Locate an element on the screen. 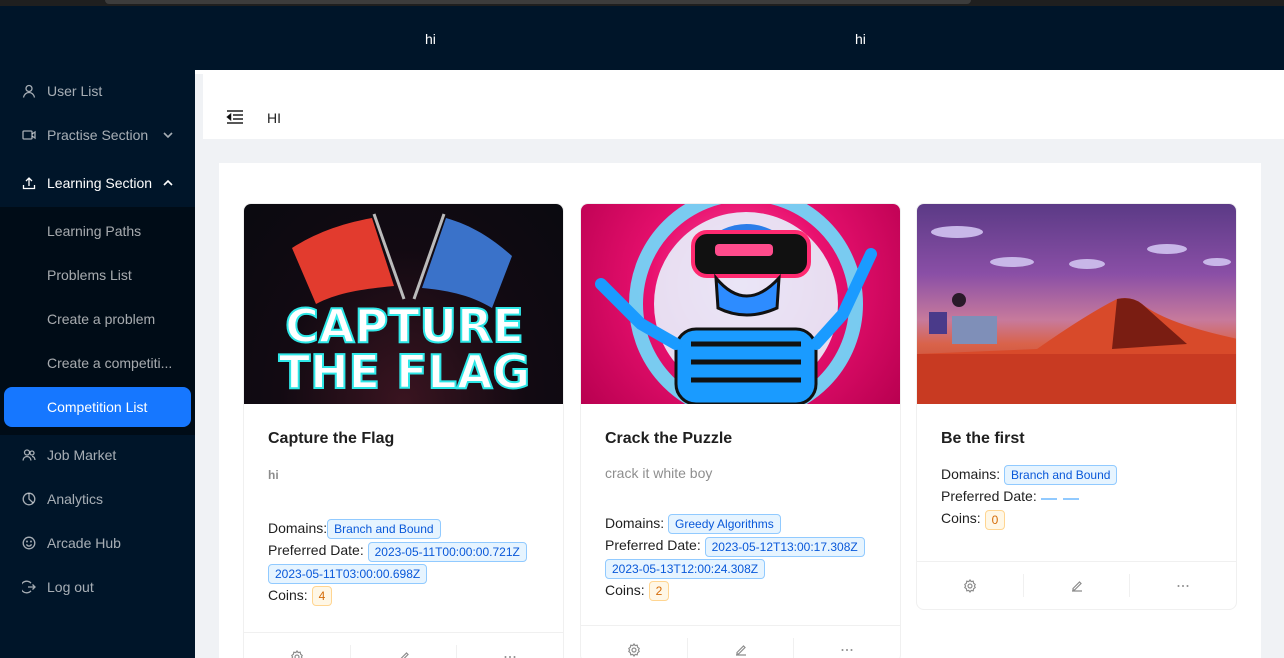 The height and width of the screenshot is (658, 1284). sidebar-item-log-out: Log out is located at coordinates (97, 587).